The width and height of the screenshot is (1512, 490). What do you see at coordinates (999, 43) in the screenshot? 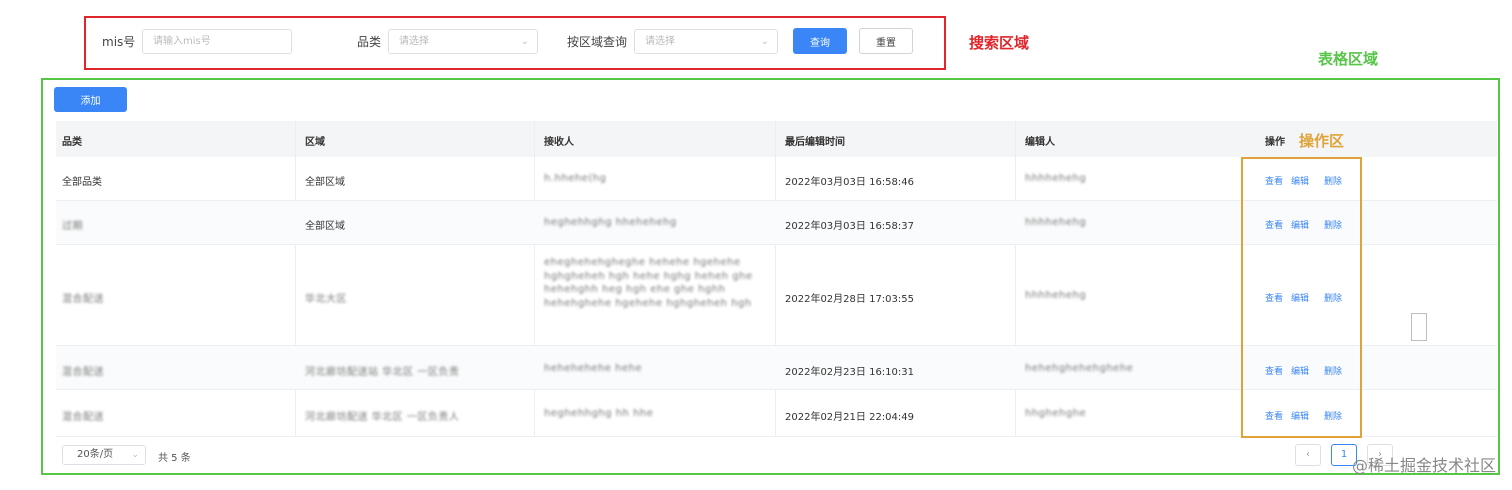
I see `search-area-annotation: 搜索区域` at bounding box center [999, 43].